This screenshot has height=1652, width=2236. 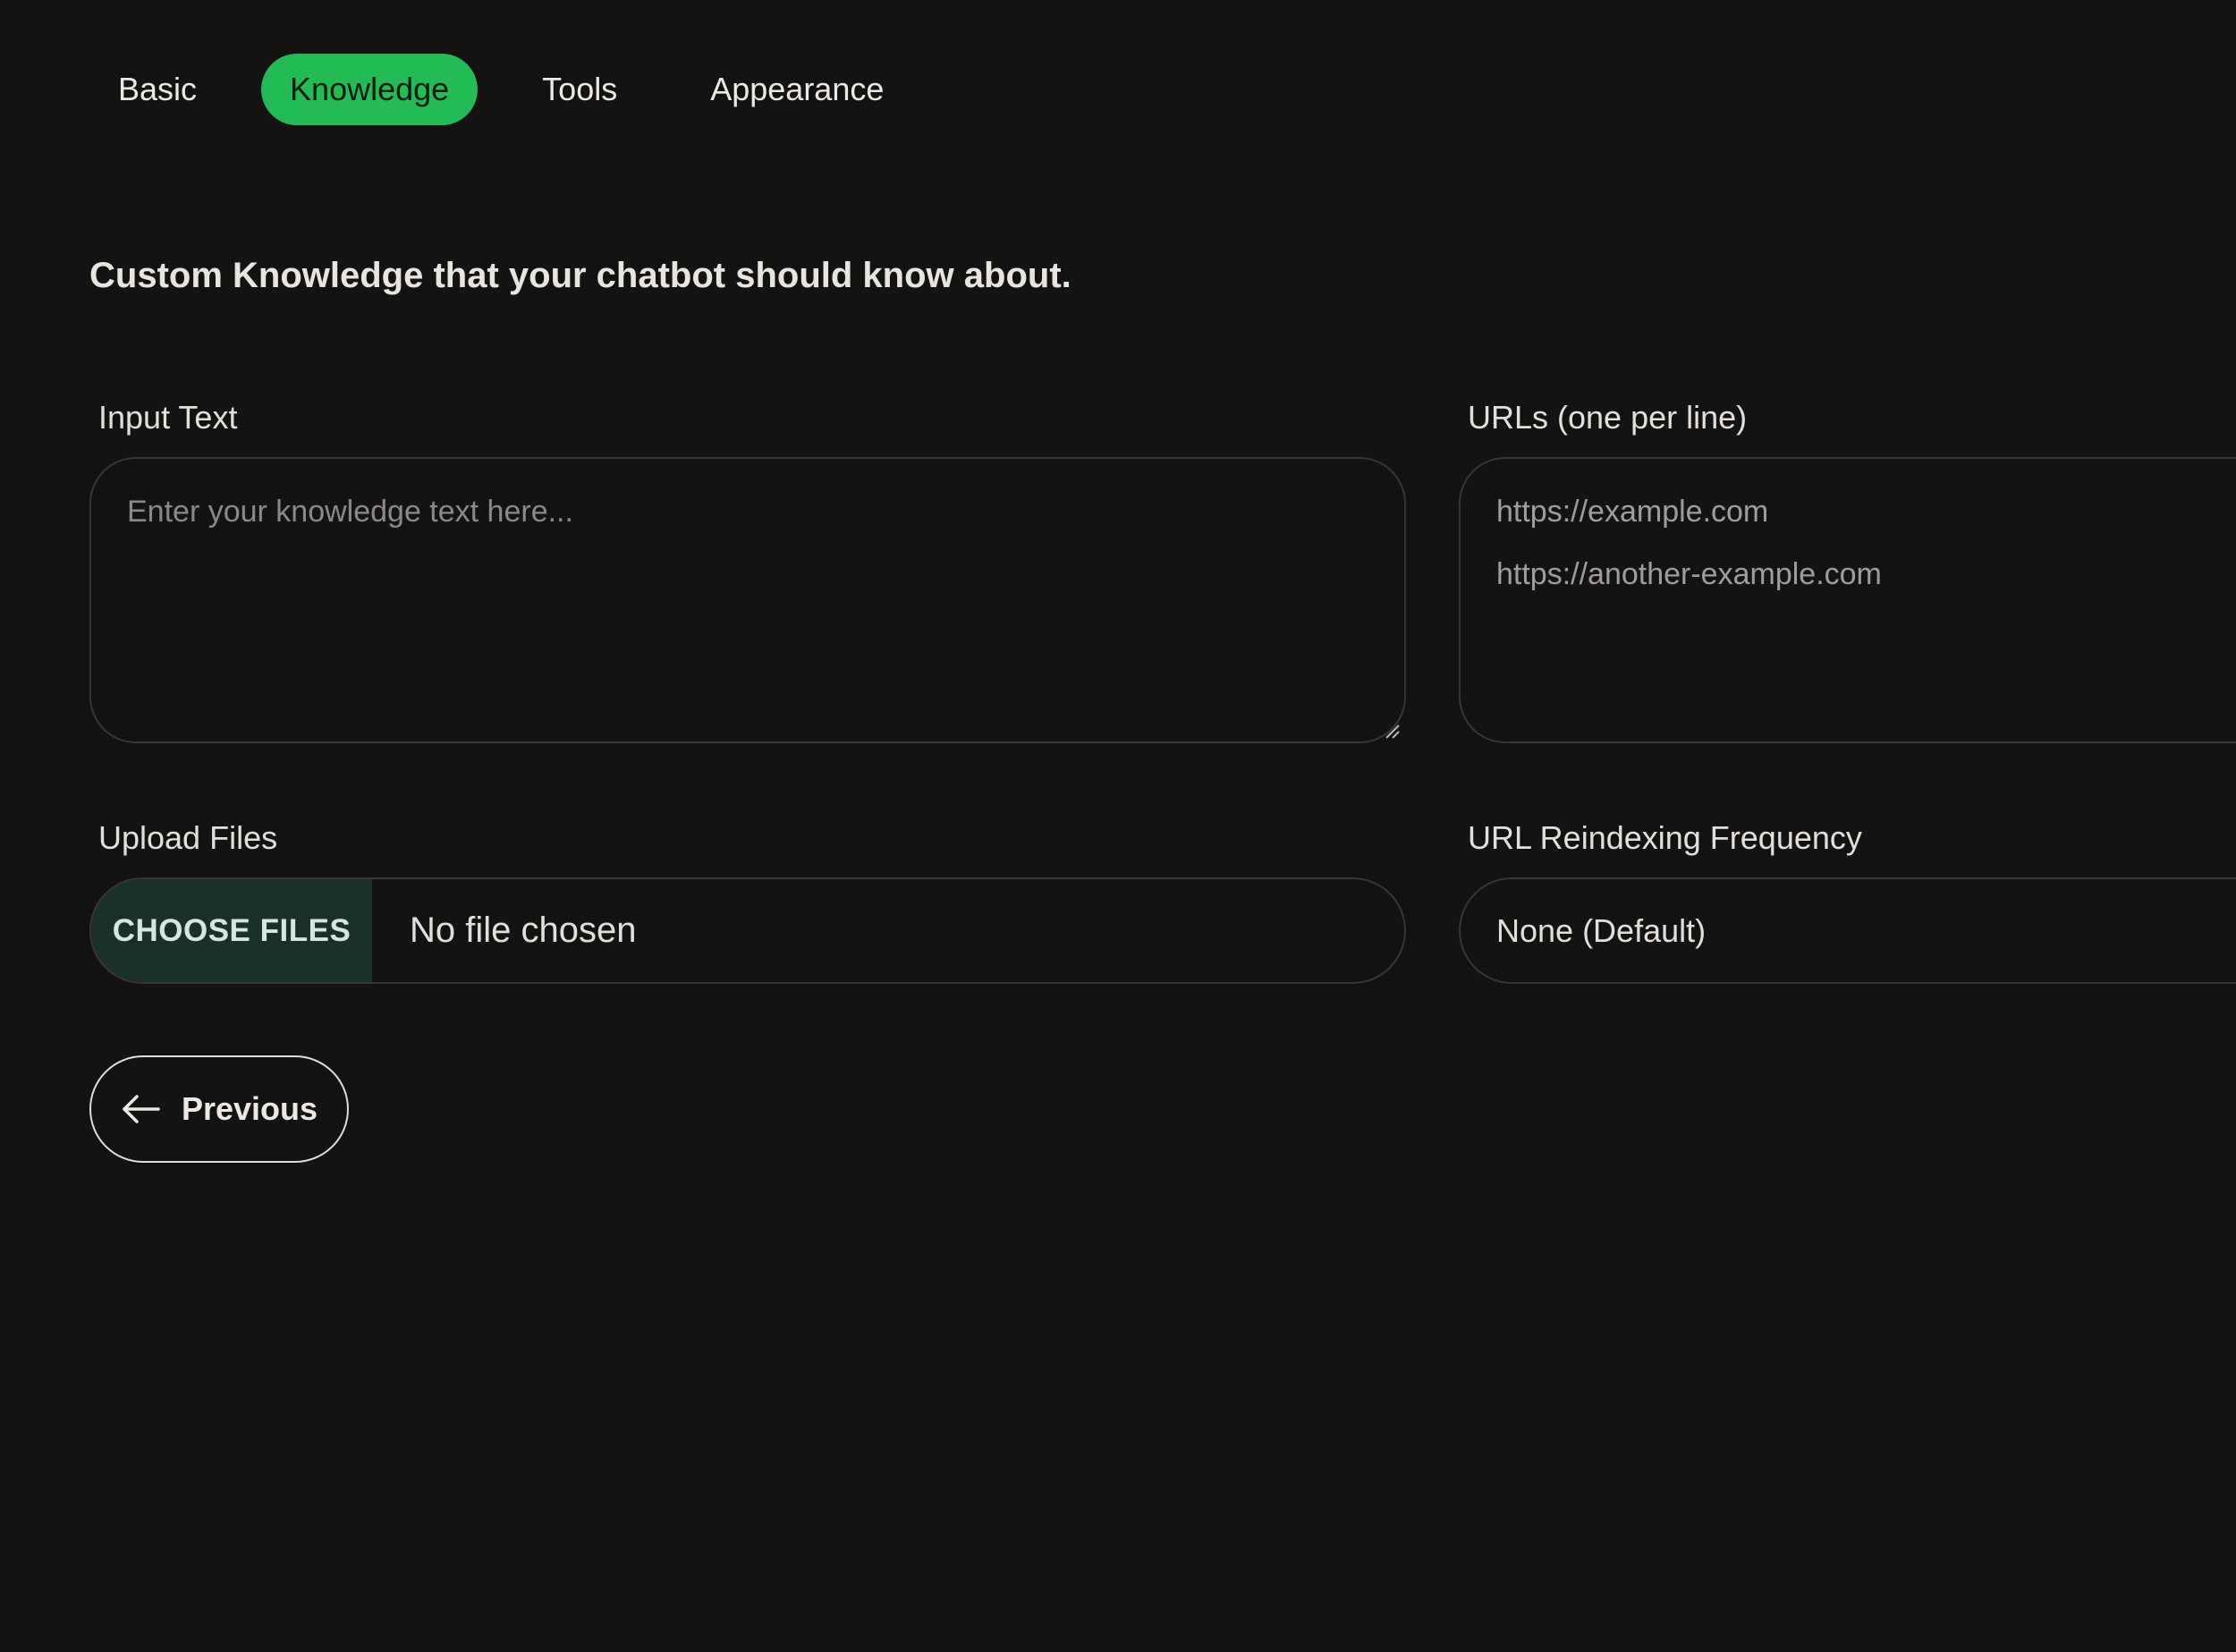 I want to click on url-line: https://example.com, so click(x=1632, y=512).